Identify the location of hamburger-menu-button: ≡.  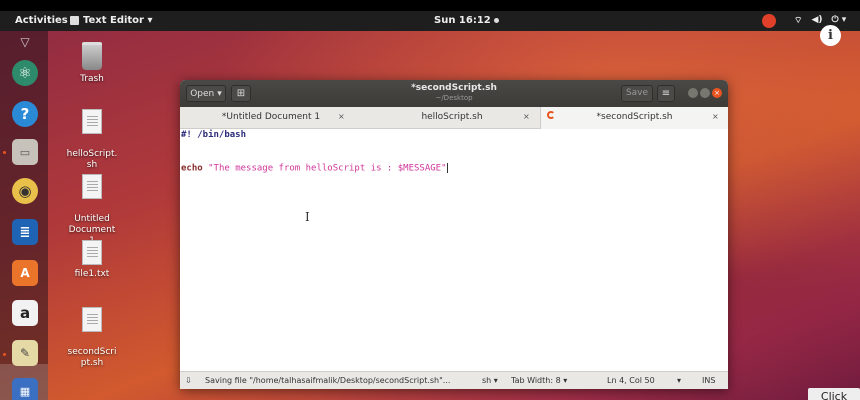
(666, 93).